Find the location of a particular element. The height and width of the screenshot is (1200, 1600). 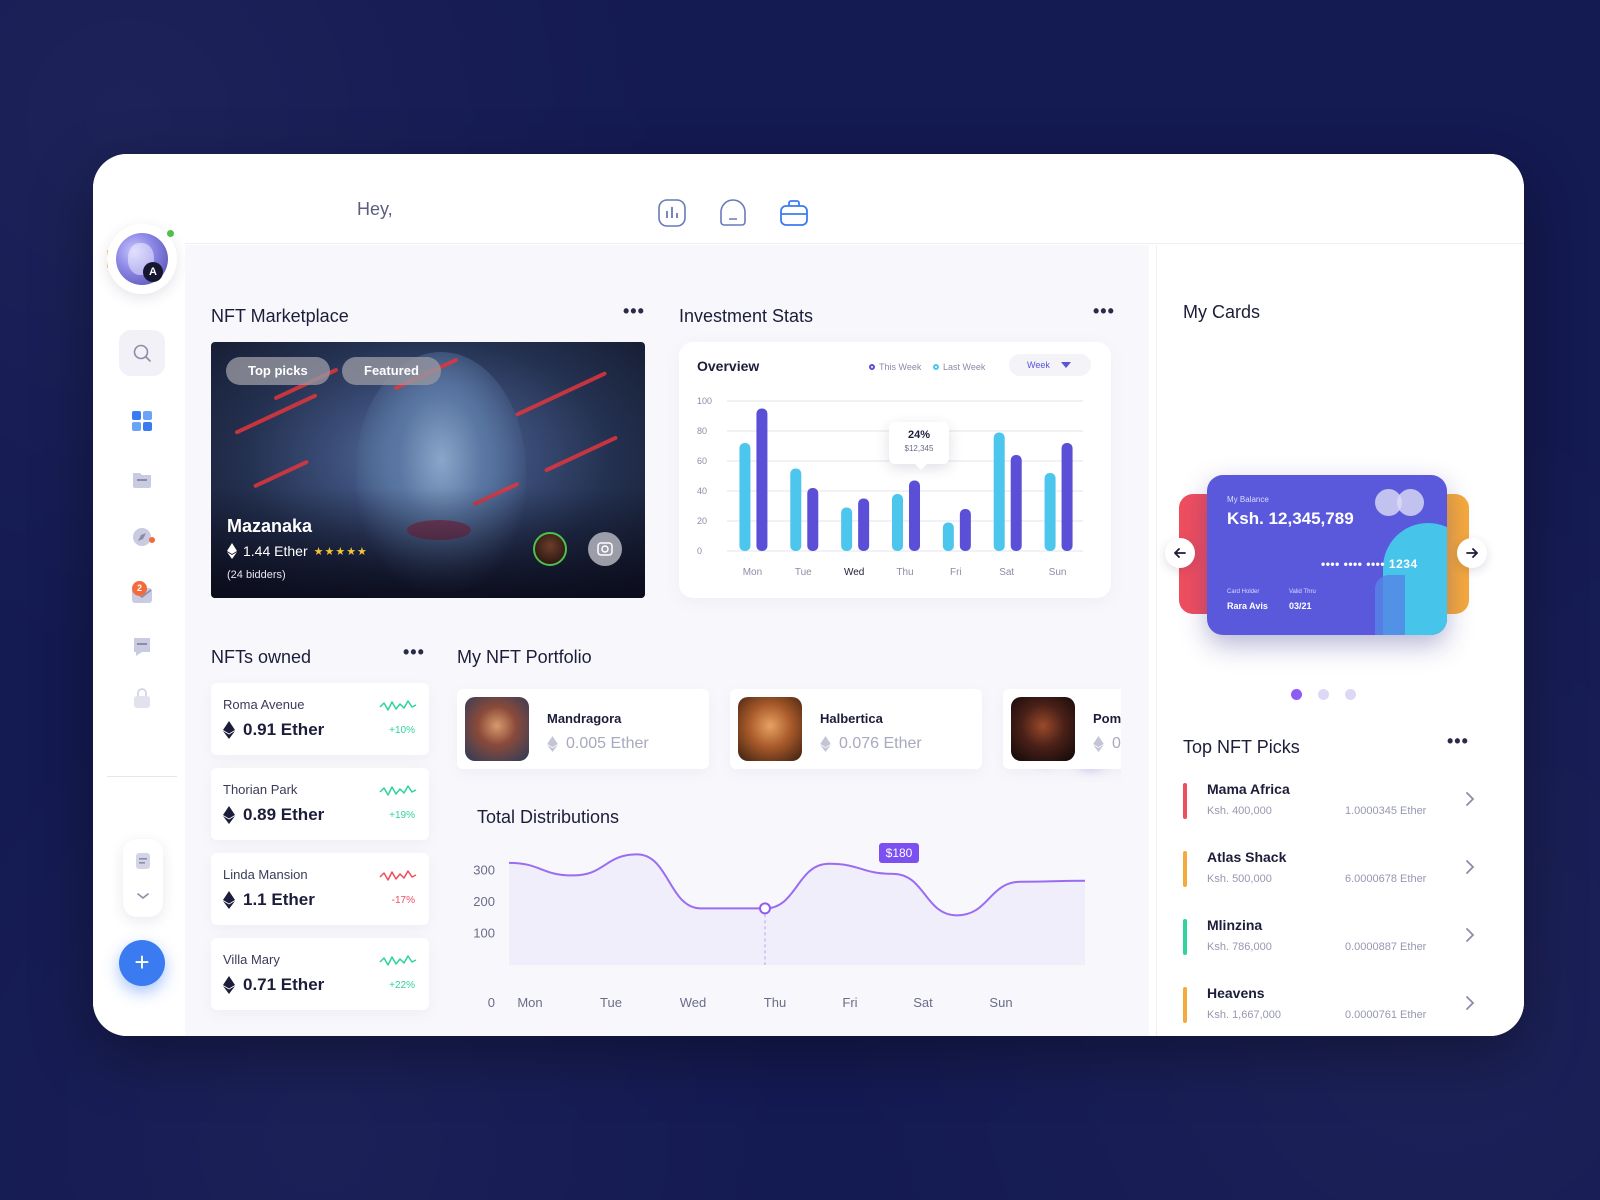

owned-item-name: Villa Mary is located at coordinates (251, 959).